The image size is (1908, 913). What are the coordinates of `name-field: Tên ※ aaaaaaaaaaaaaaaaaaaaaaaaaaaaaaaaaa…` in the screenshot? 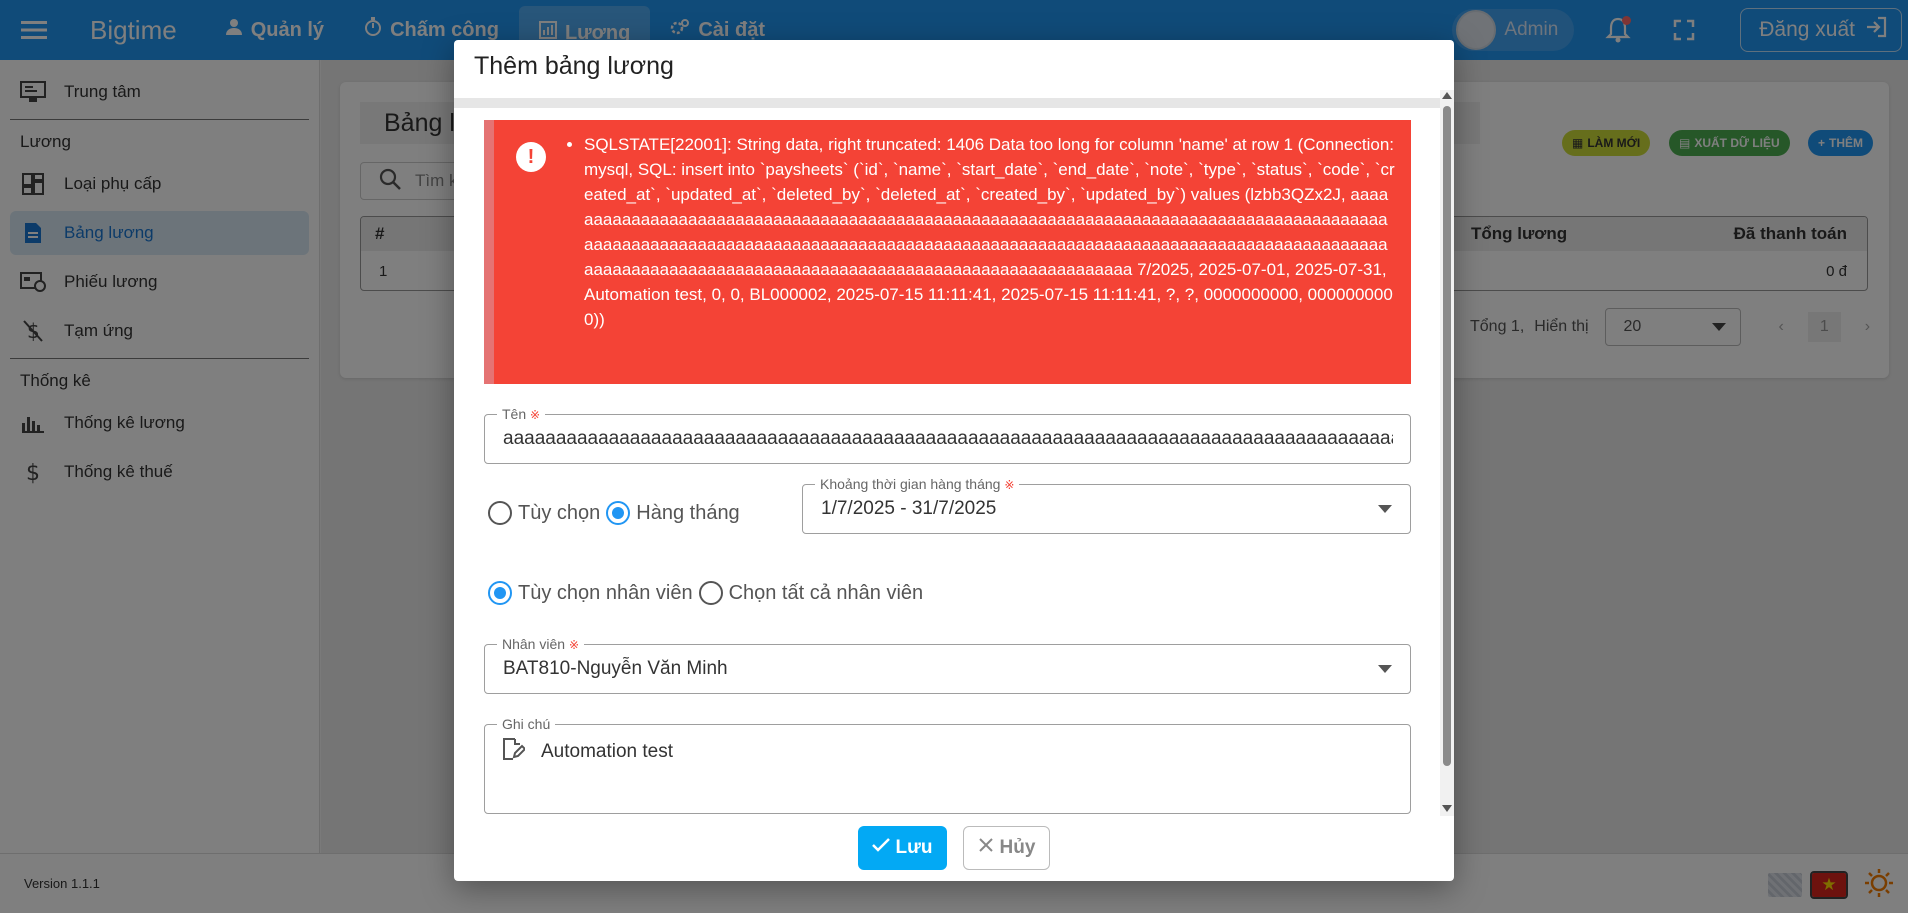 It's located at (947, 435).